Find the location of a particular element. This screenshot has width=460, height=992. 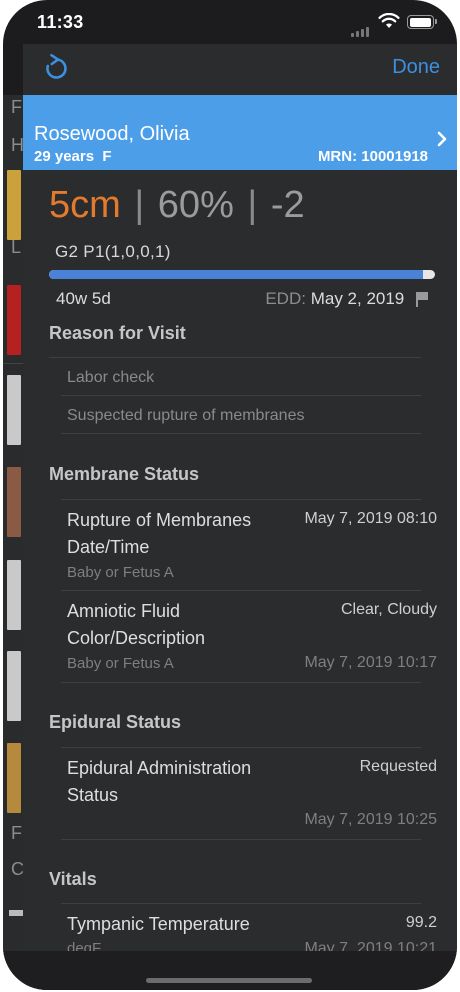

cellular-signal-icon is located at coordinates (361, 28).